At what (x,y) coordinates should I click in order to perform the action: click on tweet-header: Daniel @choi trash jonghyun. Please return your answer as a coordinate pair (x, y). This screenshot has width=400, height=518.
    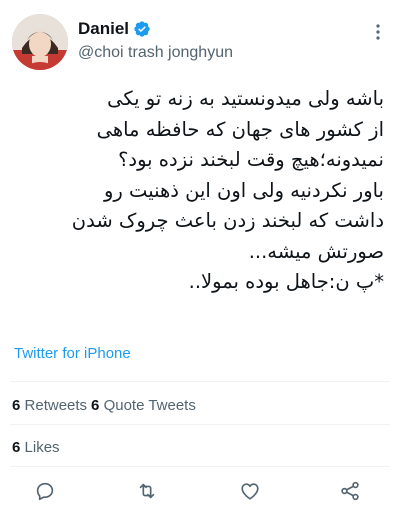
    Looking at the image, I should click on (200, 44).